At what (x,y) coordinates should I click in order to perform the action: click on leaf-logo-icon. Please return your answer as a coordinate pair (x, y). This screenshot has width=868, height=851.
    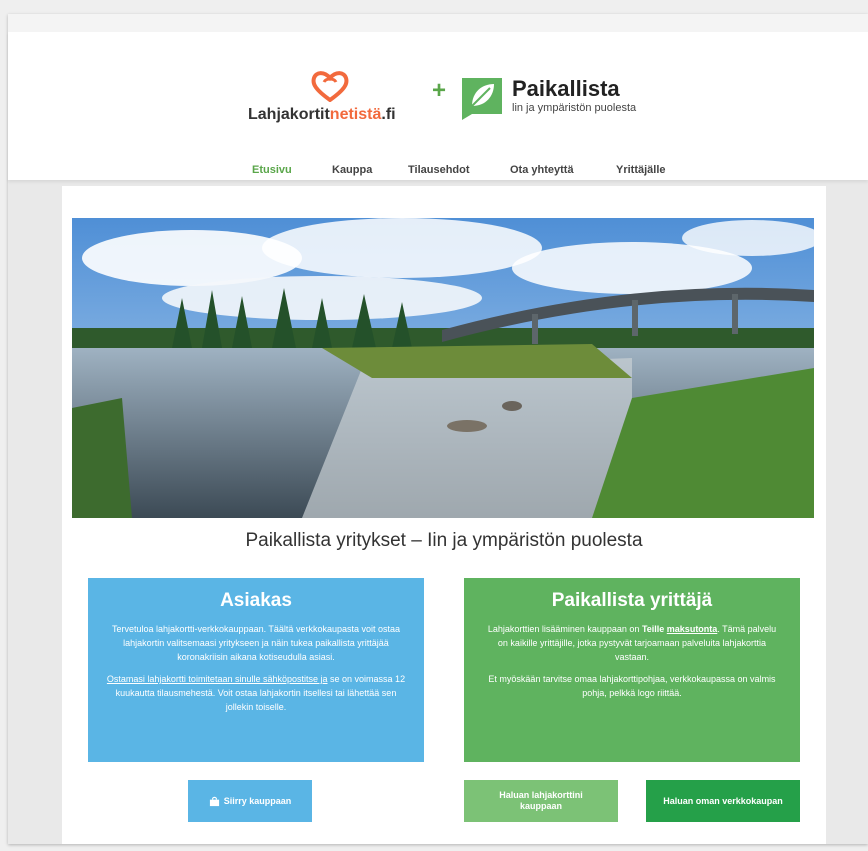
    Looking at the image, I should click on (482, 99).